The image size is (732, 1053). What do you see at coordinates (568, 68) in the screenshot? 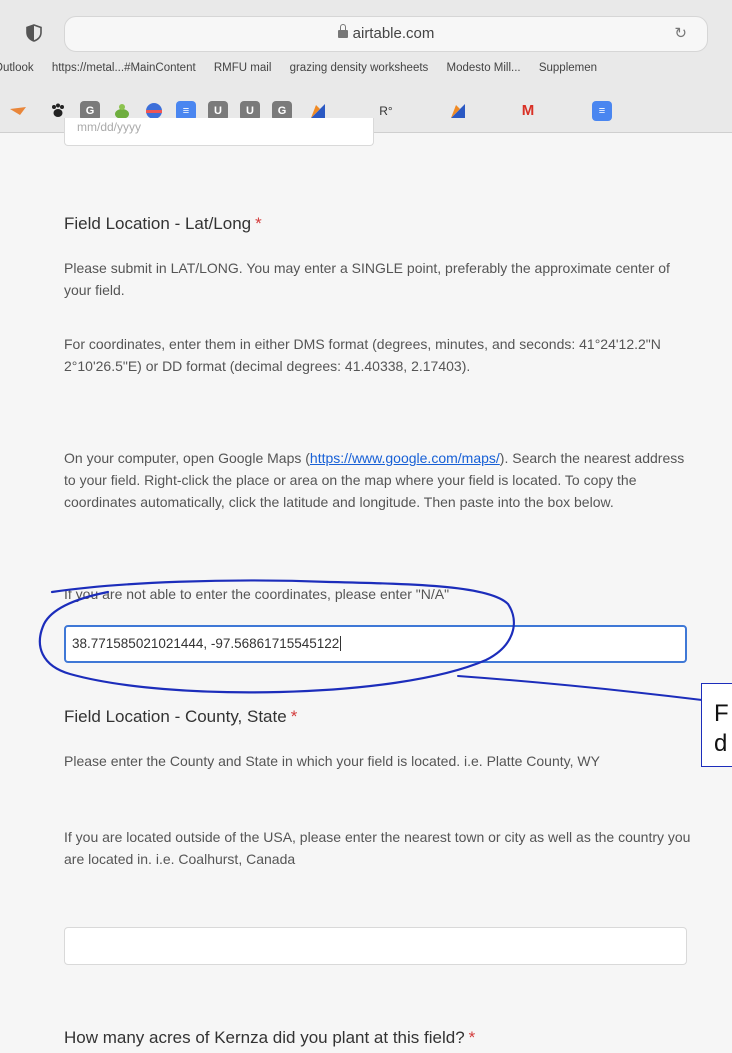
I see `bookmark-supplement: Supplemen` at bounding box center [568, 68].